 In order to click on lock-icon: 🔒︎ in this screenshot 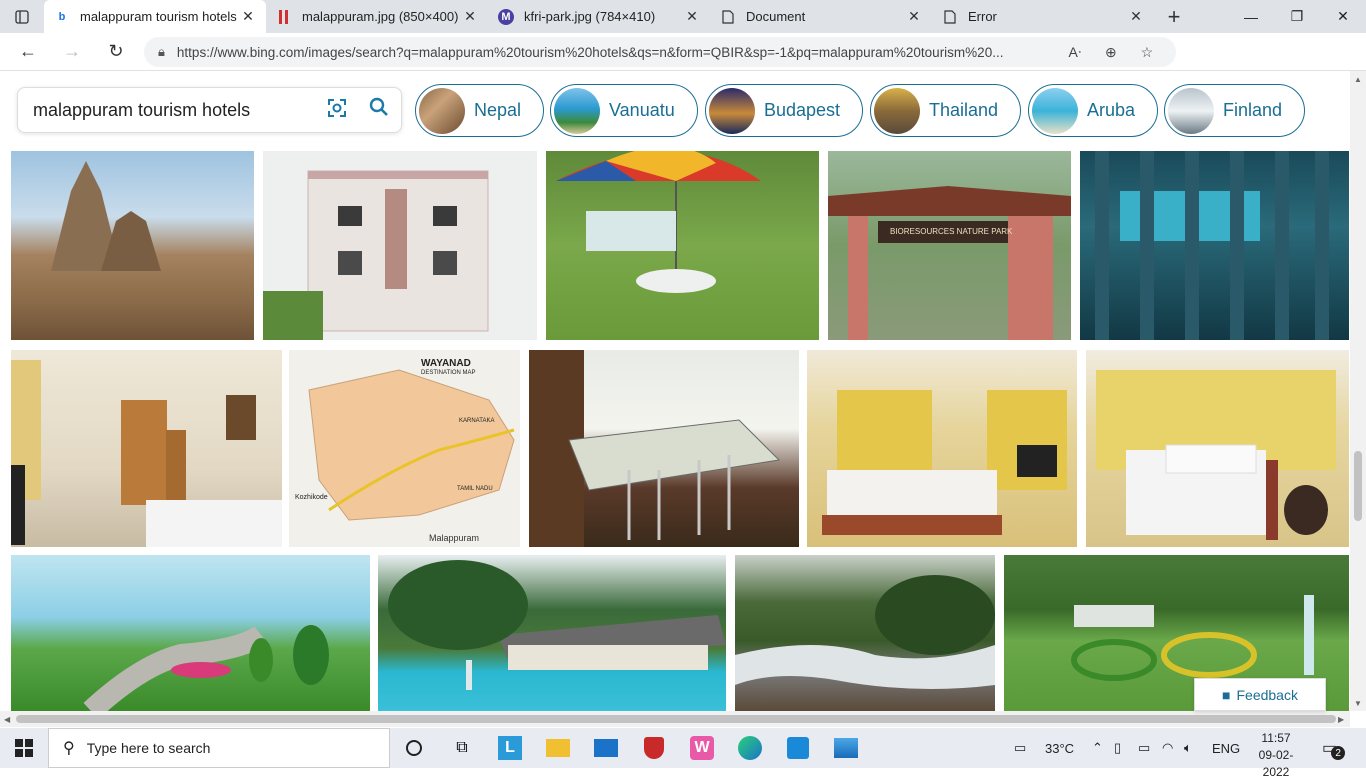, I will do `click(161, 52)`.